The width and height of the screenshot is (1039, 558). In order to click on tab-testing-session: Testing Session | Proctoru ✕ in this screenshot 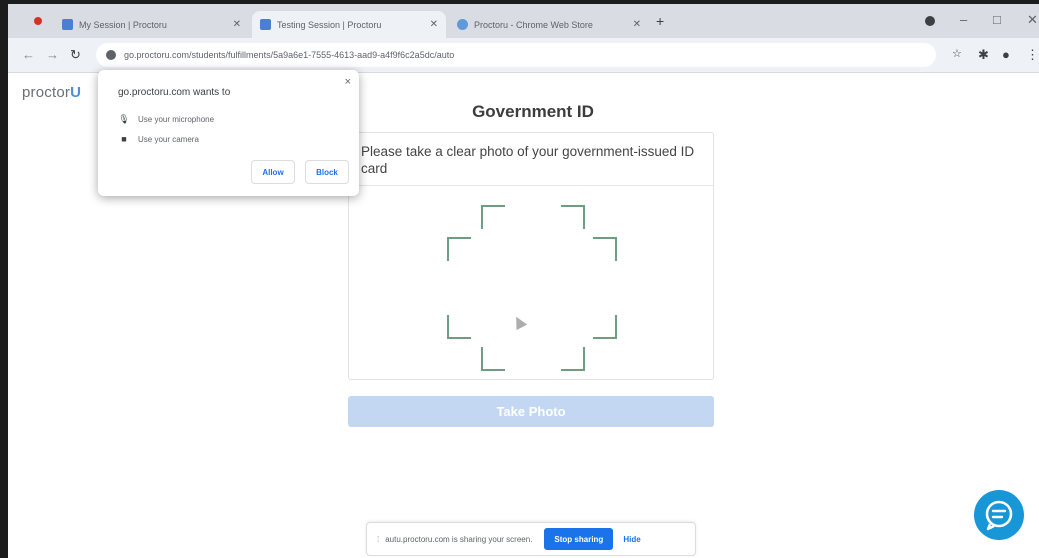, I will do `click(349, 24)`.